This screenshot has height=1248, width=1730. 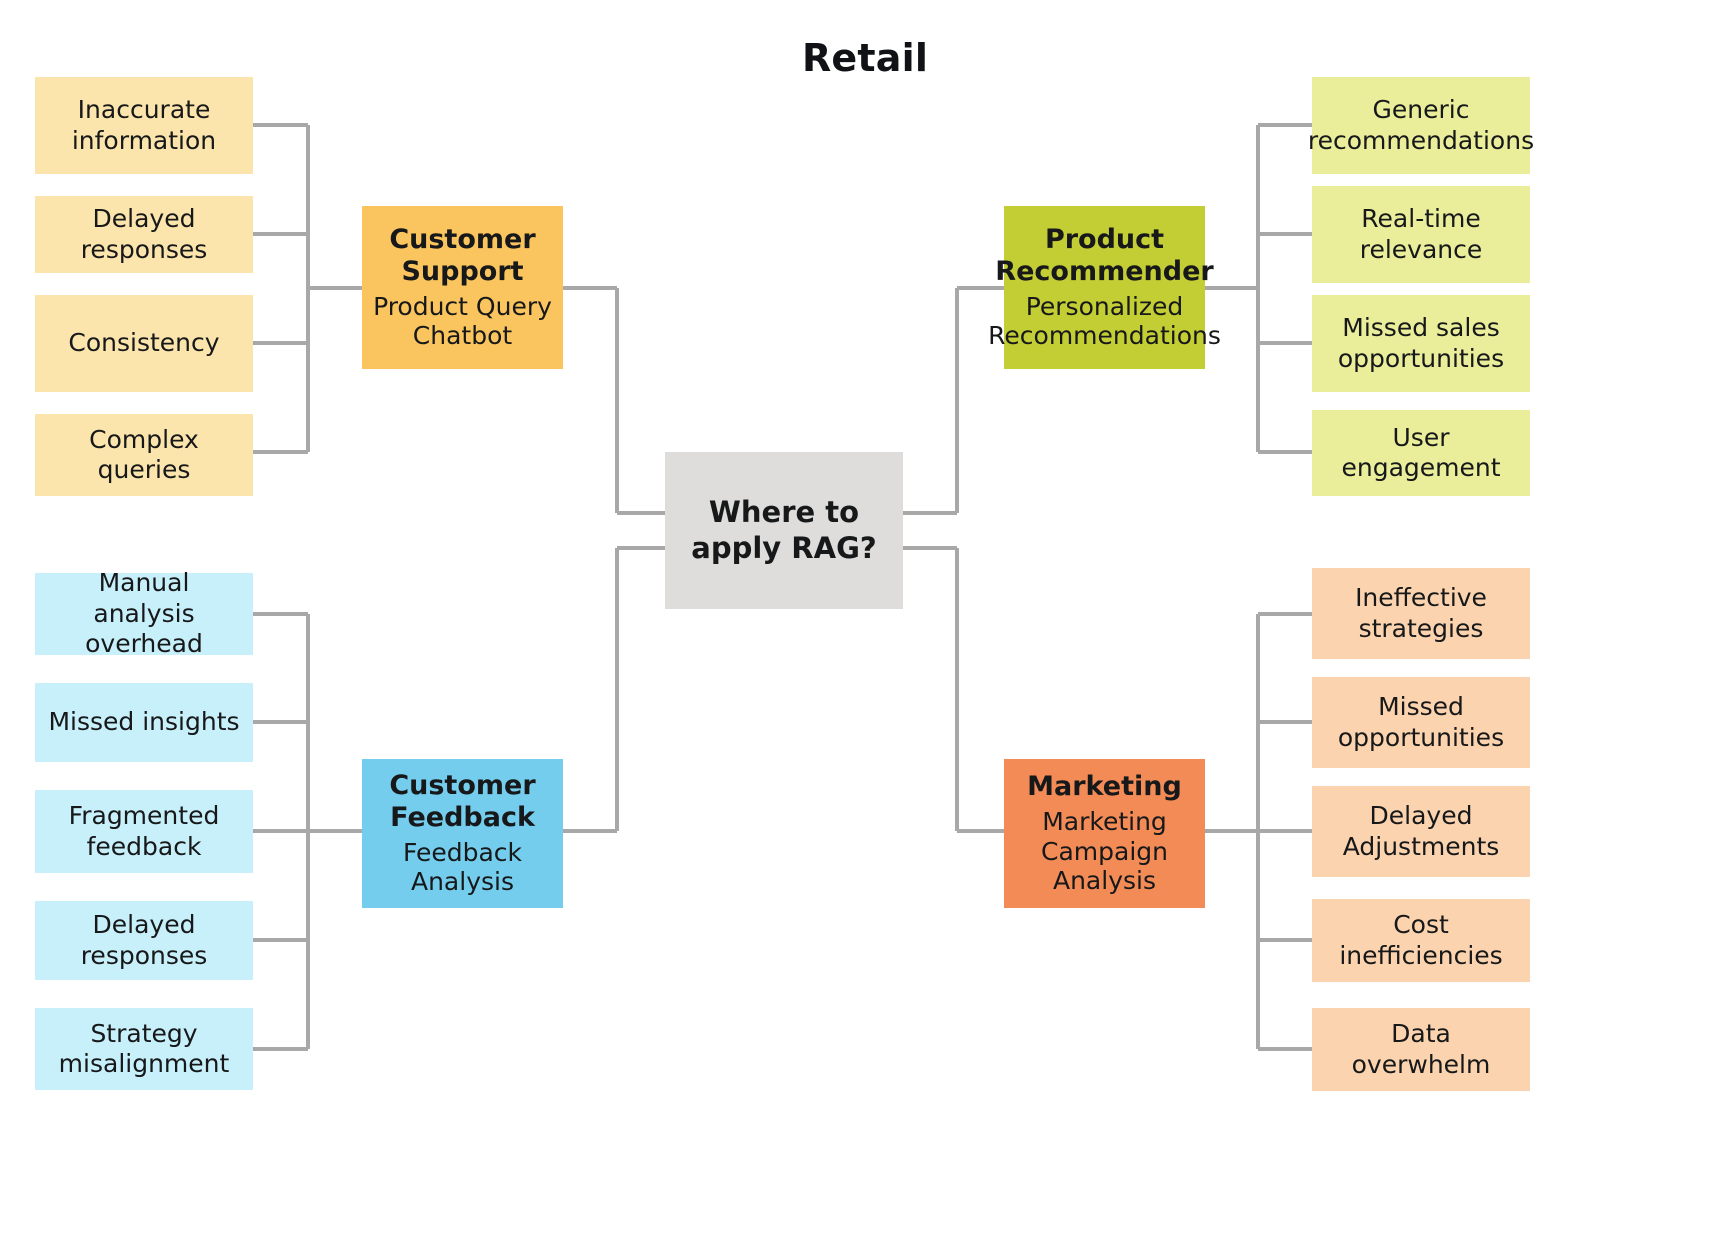 I want to click on page-title: Retail, so click(x=865, y=58).